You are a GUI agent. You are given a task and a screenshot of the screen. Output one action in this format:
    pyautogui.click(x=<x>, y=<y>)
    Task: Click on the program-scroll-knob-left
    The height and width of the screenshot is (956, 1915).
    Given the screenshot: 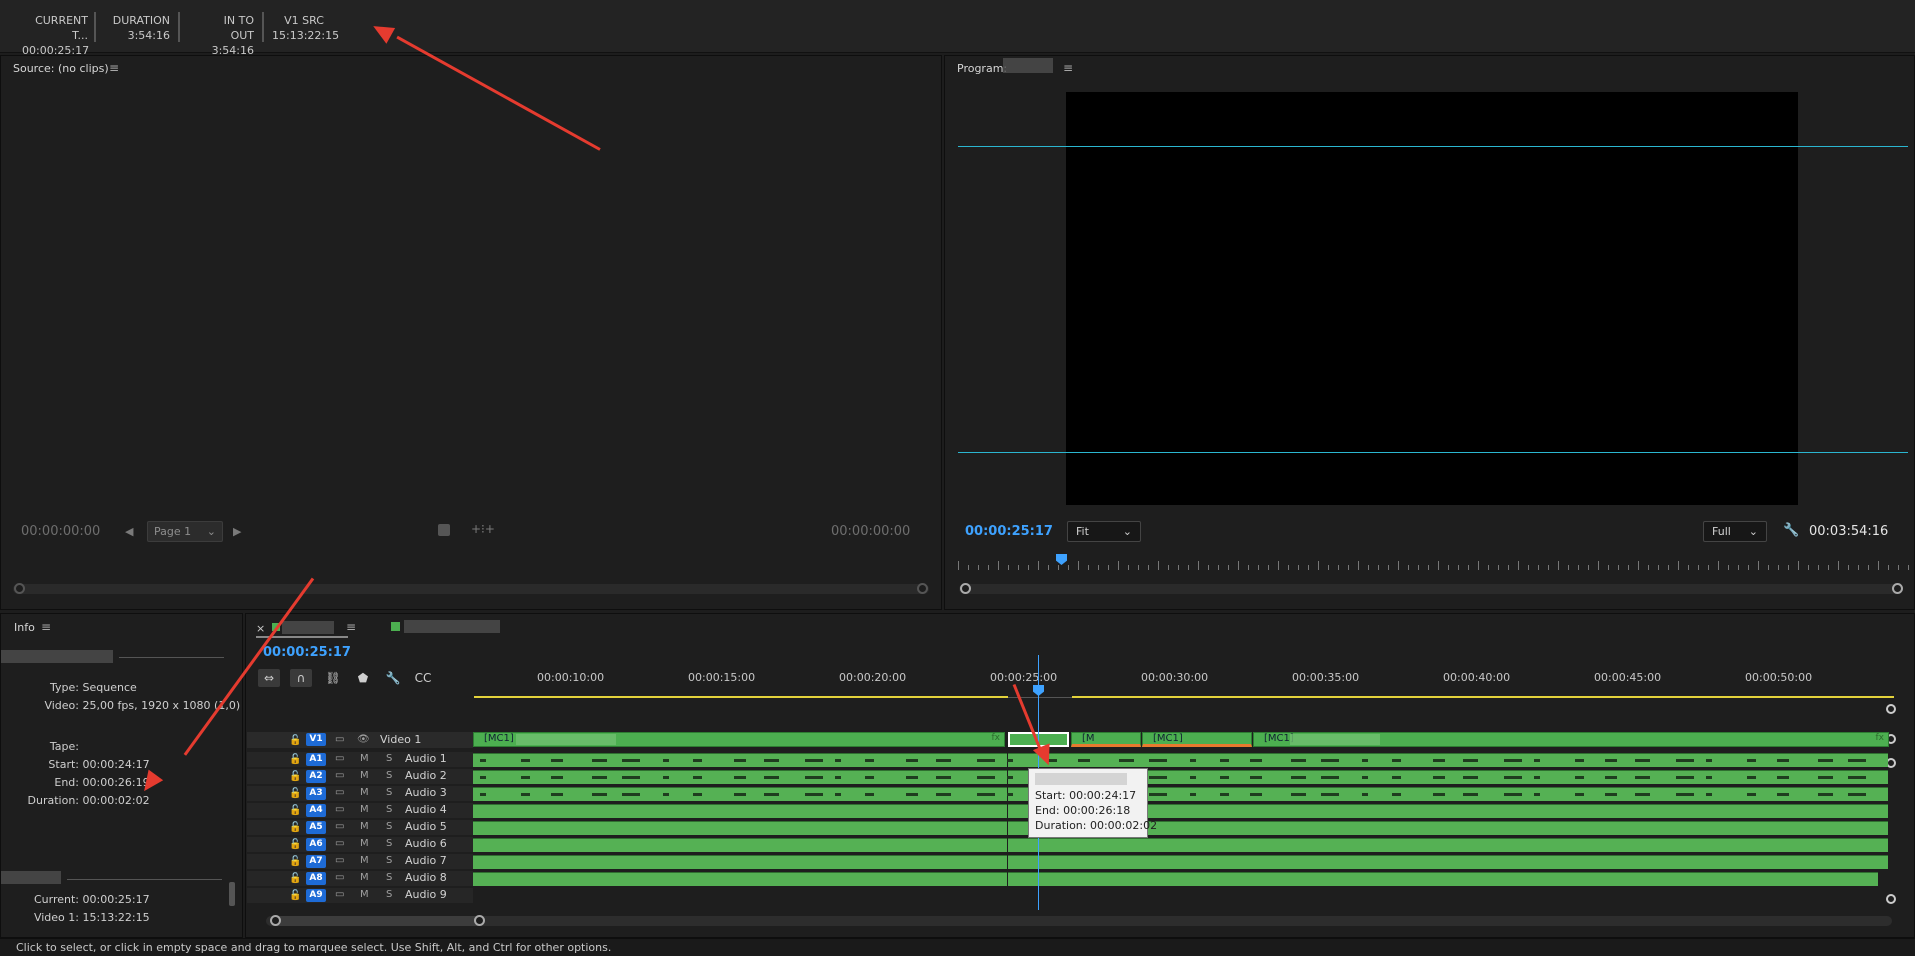 What is the action you would take?
    pyautogui.click(x=965, y=588)
    